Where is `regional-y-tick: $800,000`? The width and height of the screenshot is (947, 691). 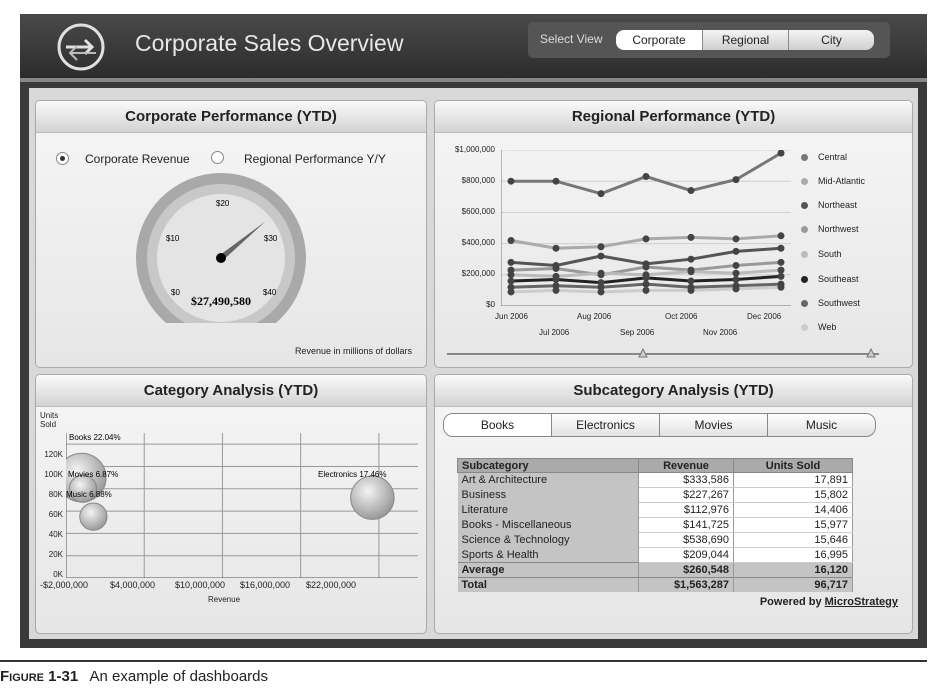 regional-y-tick: $800,000 is located at coordinates (478, 180).